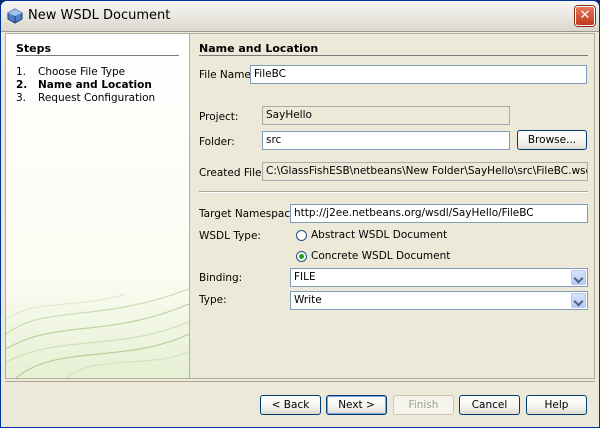 The width and height of the screenshot is (600, 428). Describe the element at coordinates (556, 405) in the screenshot. I see `help-button: Help` at that location.